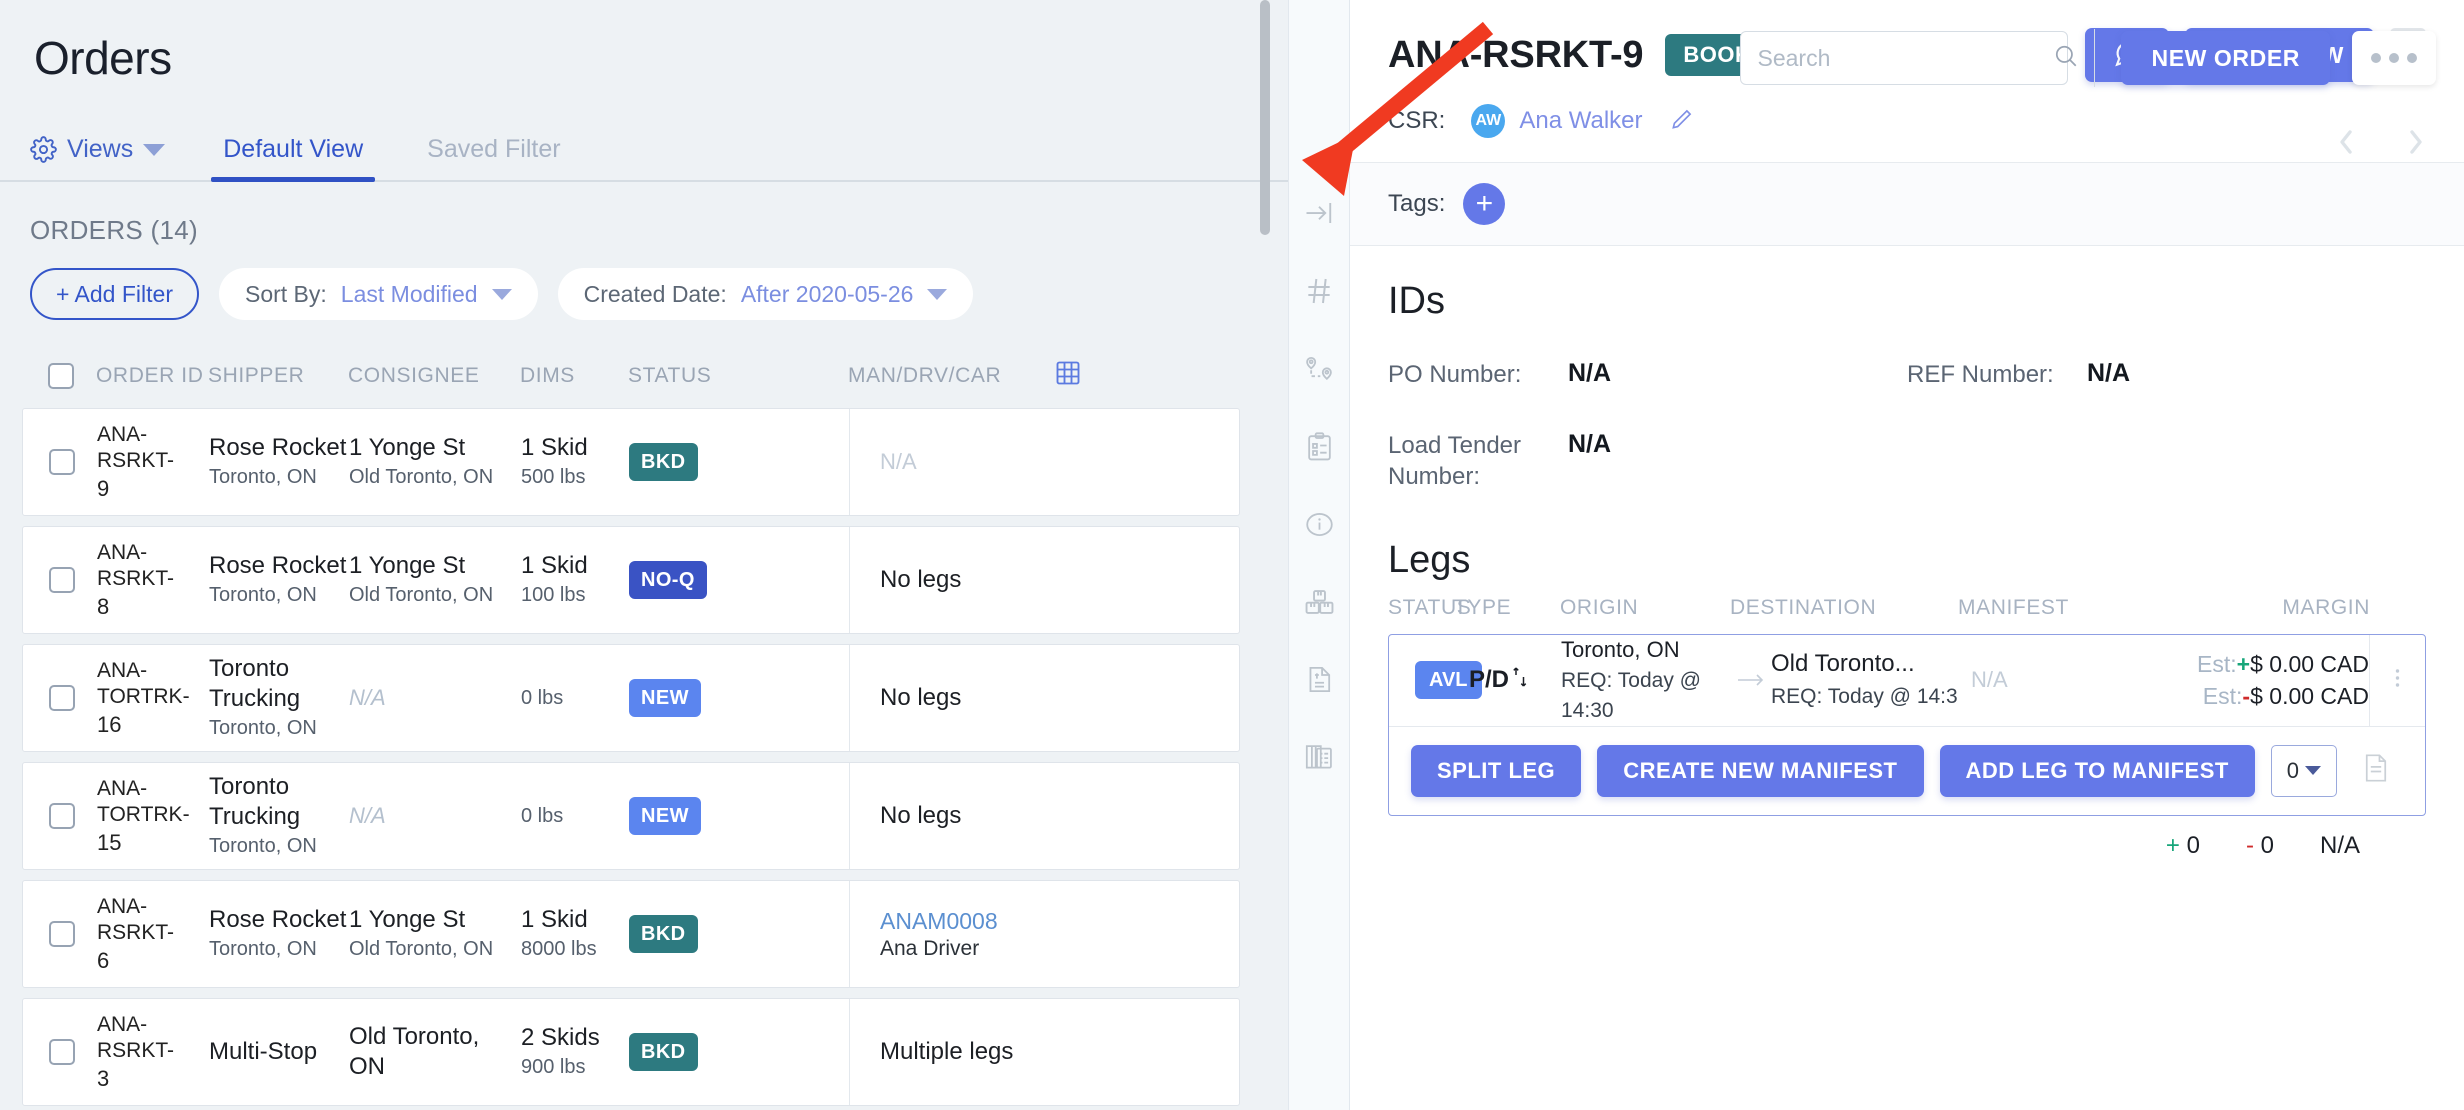  What do you see at coordinates (278, 376) in the screenshot?
I see `column-header-shipper: SHIPPER` at bounding box center [278, 376].